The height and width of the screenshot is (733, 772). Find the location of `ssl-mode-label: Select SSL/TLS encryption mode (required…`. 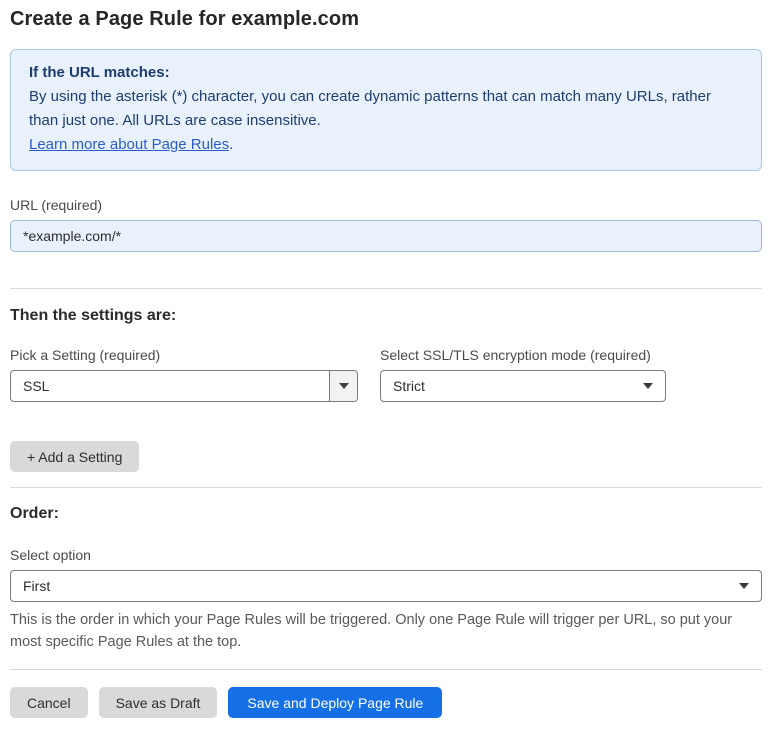

ssl-mode-label: Select SSL/TLS encryption mode (required… is located at coordinates (515, 355).